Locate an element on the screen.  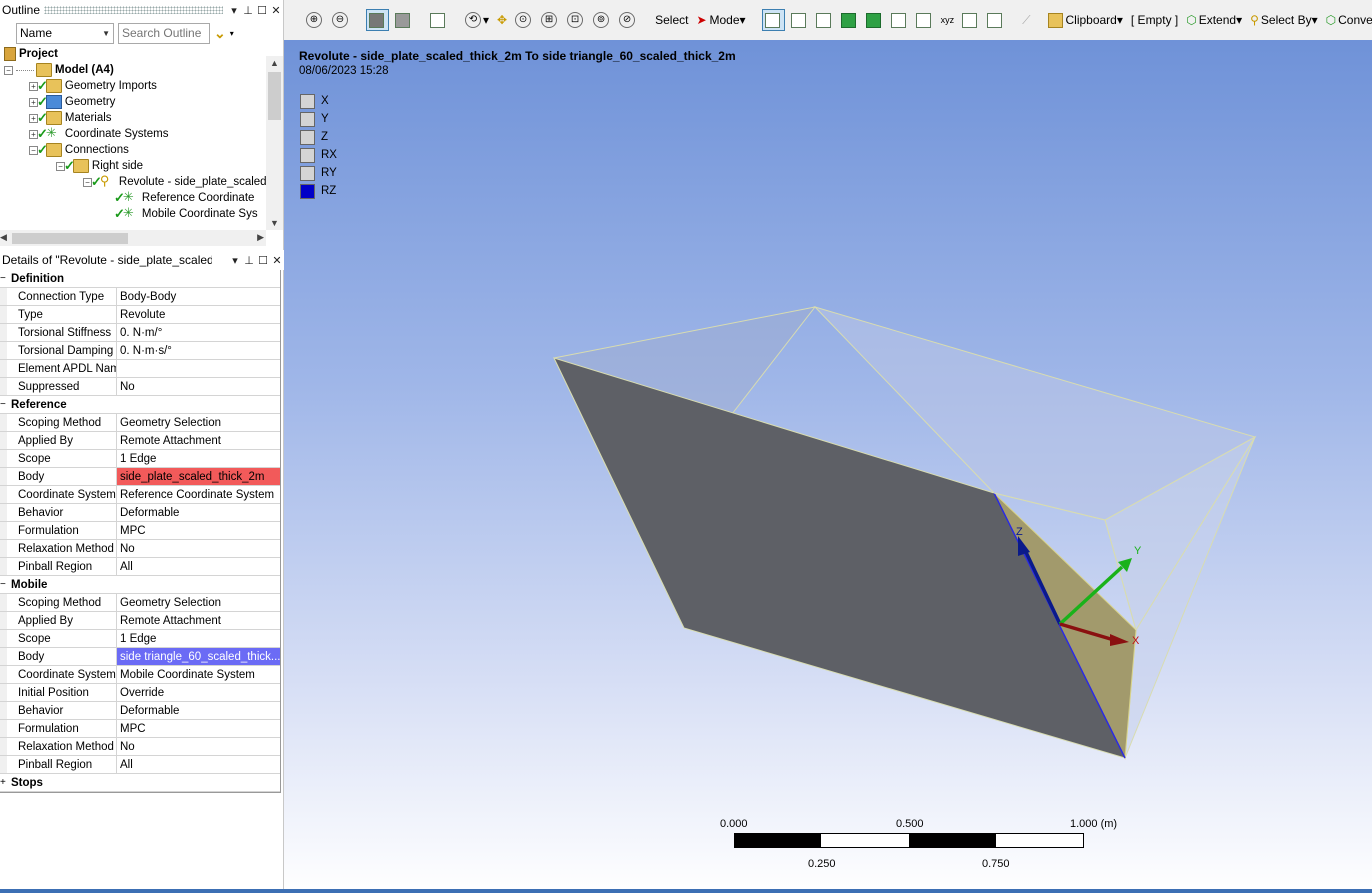
clipboard-button: Clipboard ▾ is located at coordinates (1085, 20).